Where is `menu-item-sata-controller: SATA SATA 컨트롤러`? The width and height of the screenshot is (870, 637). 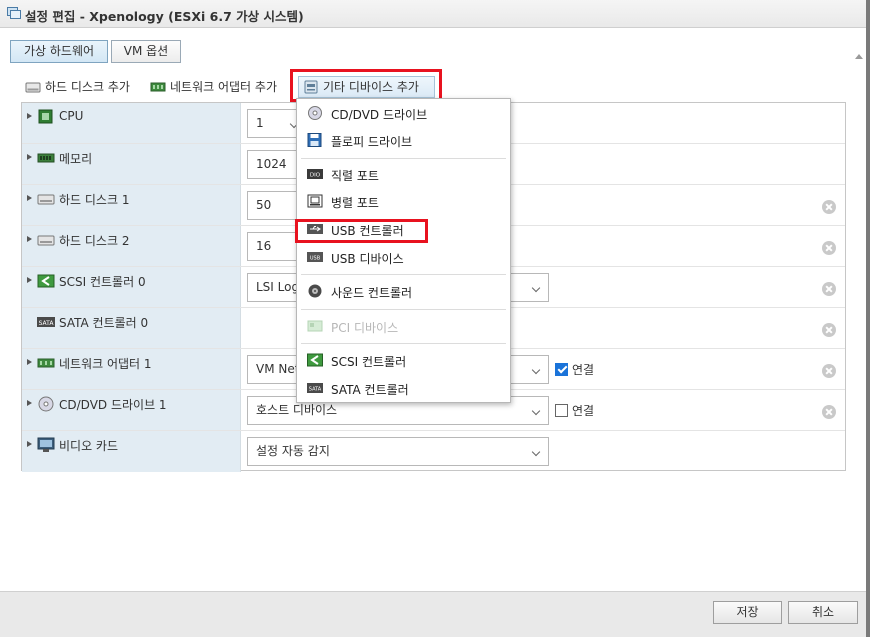 menu-item-sata-controller: SATA SATA 컨트롤러 is located at coordinates (403, 388).